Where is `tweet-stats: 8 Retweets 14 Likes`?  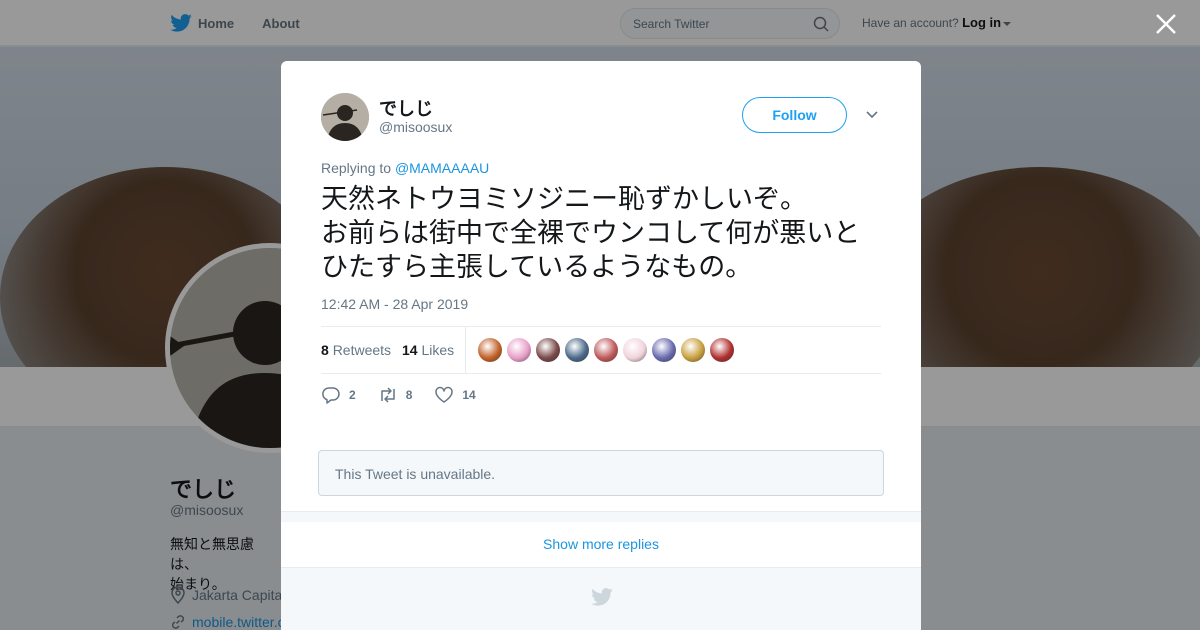
tweet-stats: 8 Retweets 14 Likes is located at coordinates (601, 350).